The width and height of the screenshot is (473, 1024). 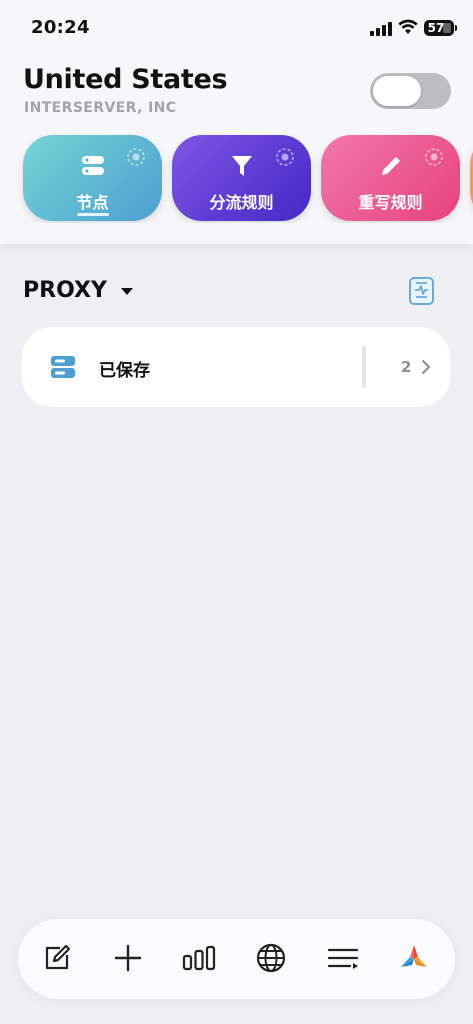 I want to click on globe-button, so click(x=271, y=958).